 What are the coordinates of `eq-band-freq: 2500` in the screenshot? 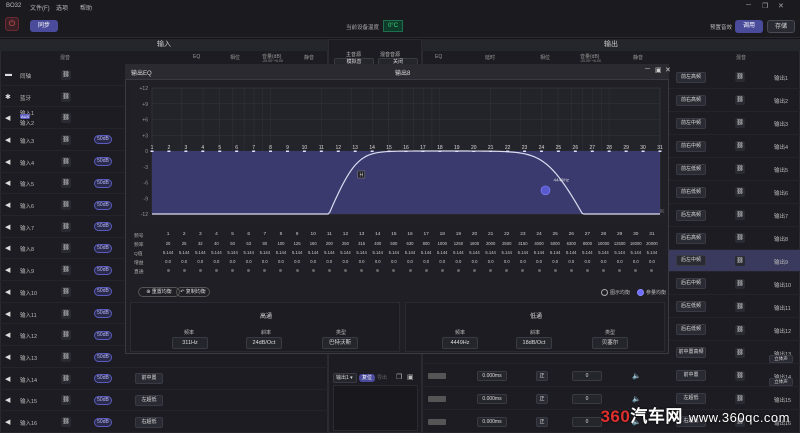 It's located at (507, 243).